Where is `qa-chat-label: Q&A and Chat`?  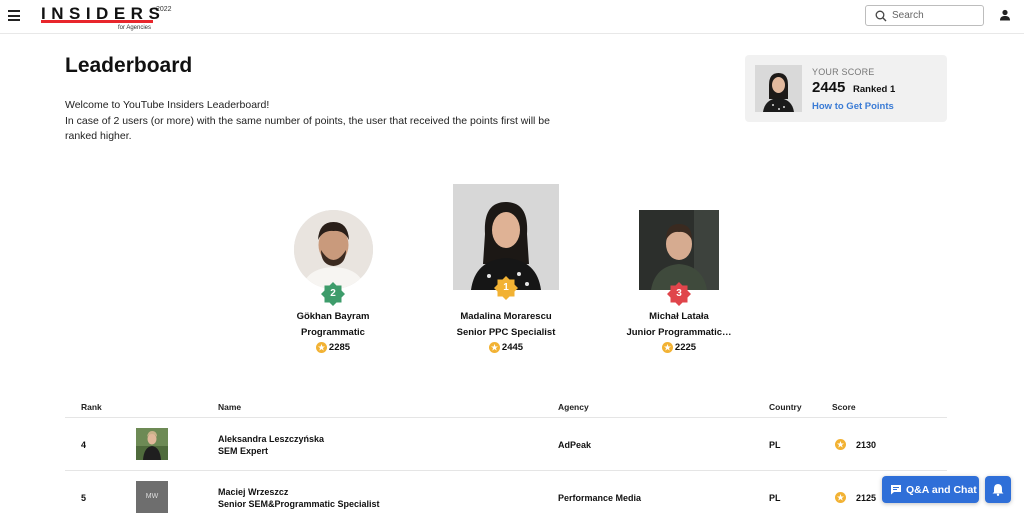 qa-chat-label: Q&A and Chat is located at coordinates (941, 490).